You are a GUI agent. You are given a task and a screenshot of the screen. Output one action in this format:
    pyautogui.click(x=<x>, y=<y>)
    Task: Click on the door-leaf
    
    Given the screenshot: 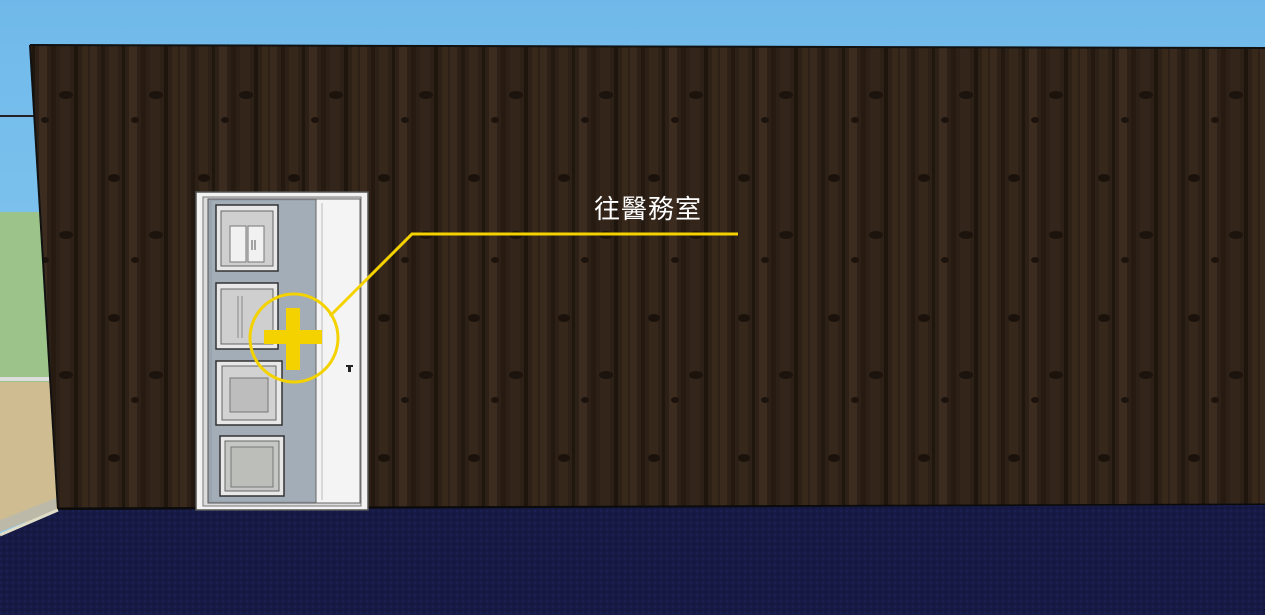 What is the action you would take?
    pyautogui.click(x=338, y=351)
    